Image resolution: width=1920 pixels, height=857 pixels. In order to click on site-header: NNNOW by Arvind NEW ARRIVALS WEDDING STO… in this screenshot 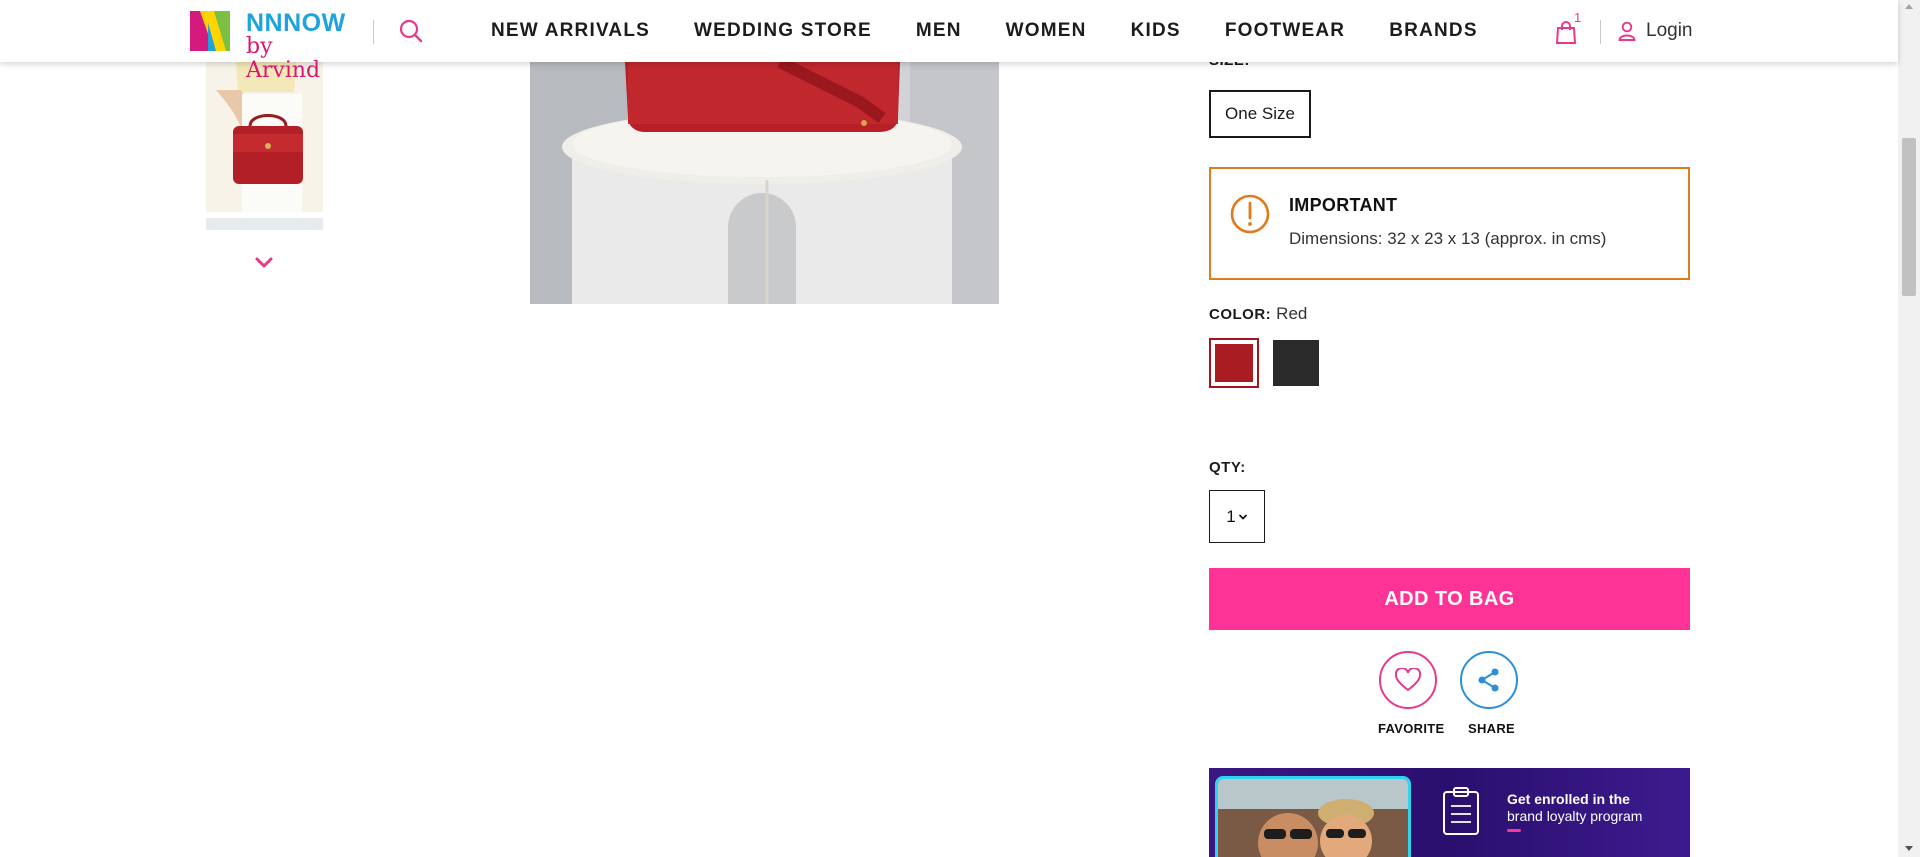, I will do `click(949, 41)`.